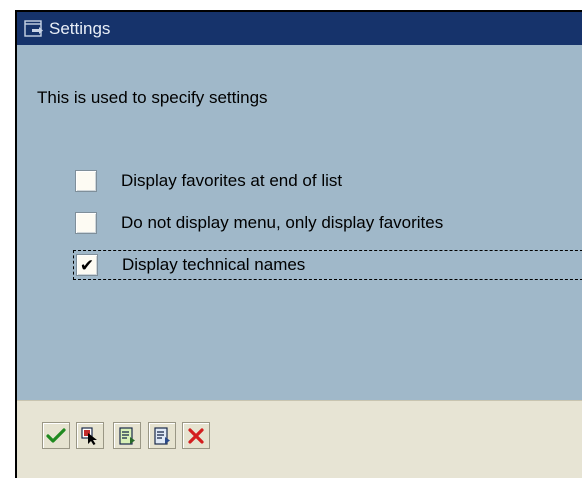  What do you see at coordinates (232, 180) in the screenshot?
I see `option-label: Display favorites at end of list` at bounding box center [232, 180].